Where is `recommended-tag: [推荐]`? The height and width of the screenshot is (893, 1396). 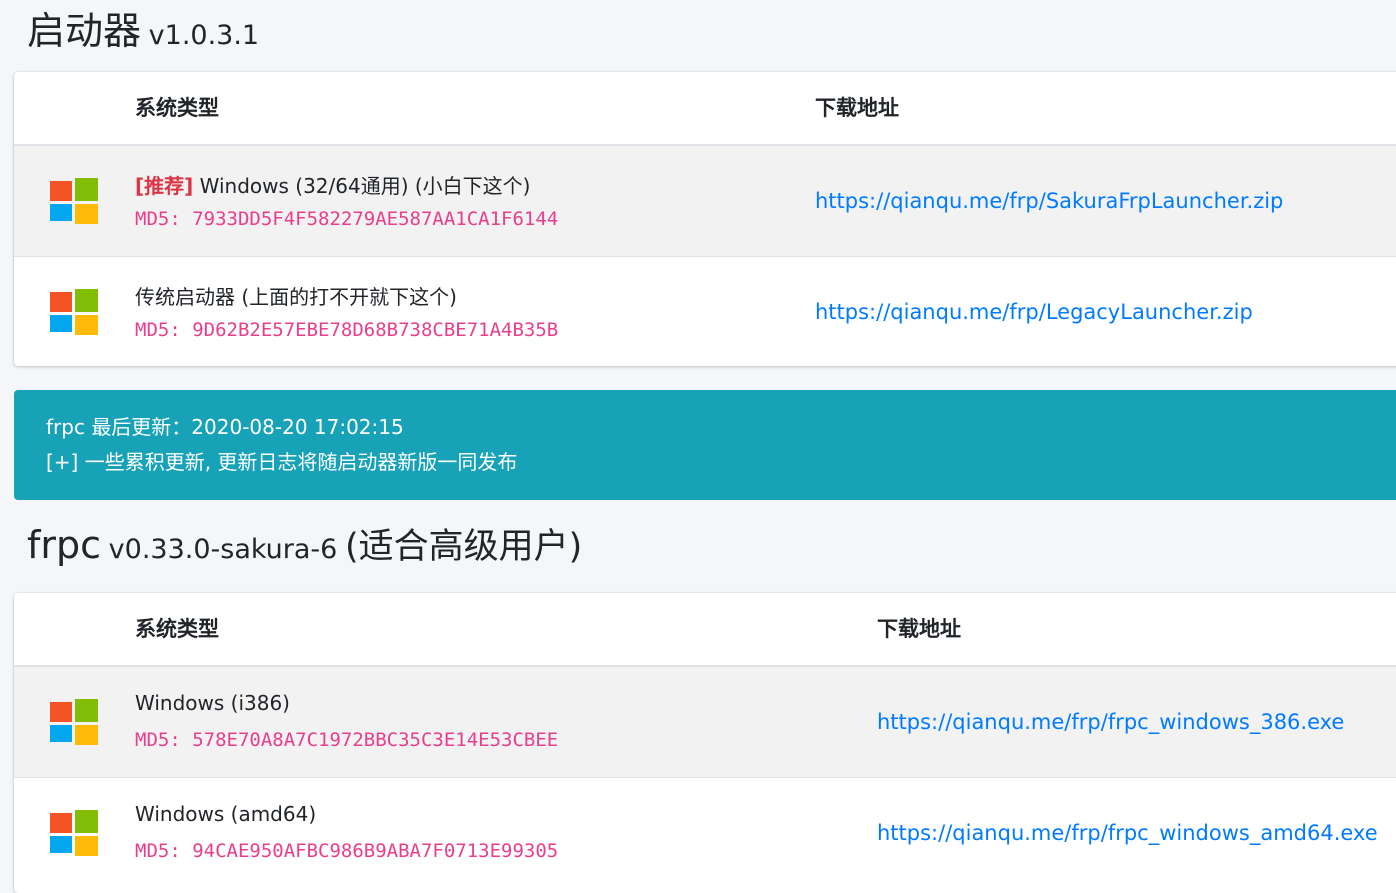
recommended-tag: [推荐] is located at coordinates (164, 186).